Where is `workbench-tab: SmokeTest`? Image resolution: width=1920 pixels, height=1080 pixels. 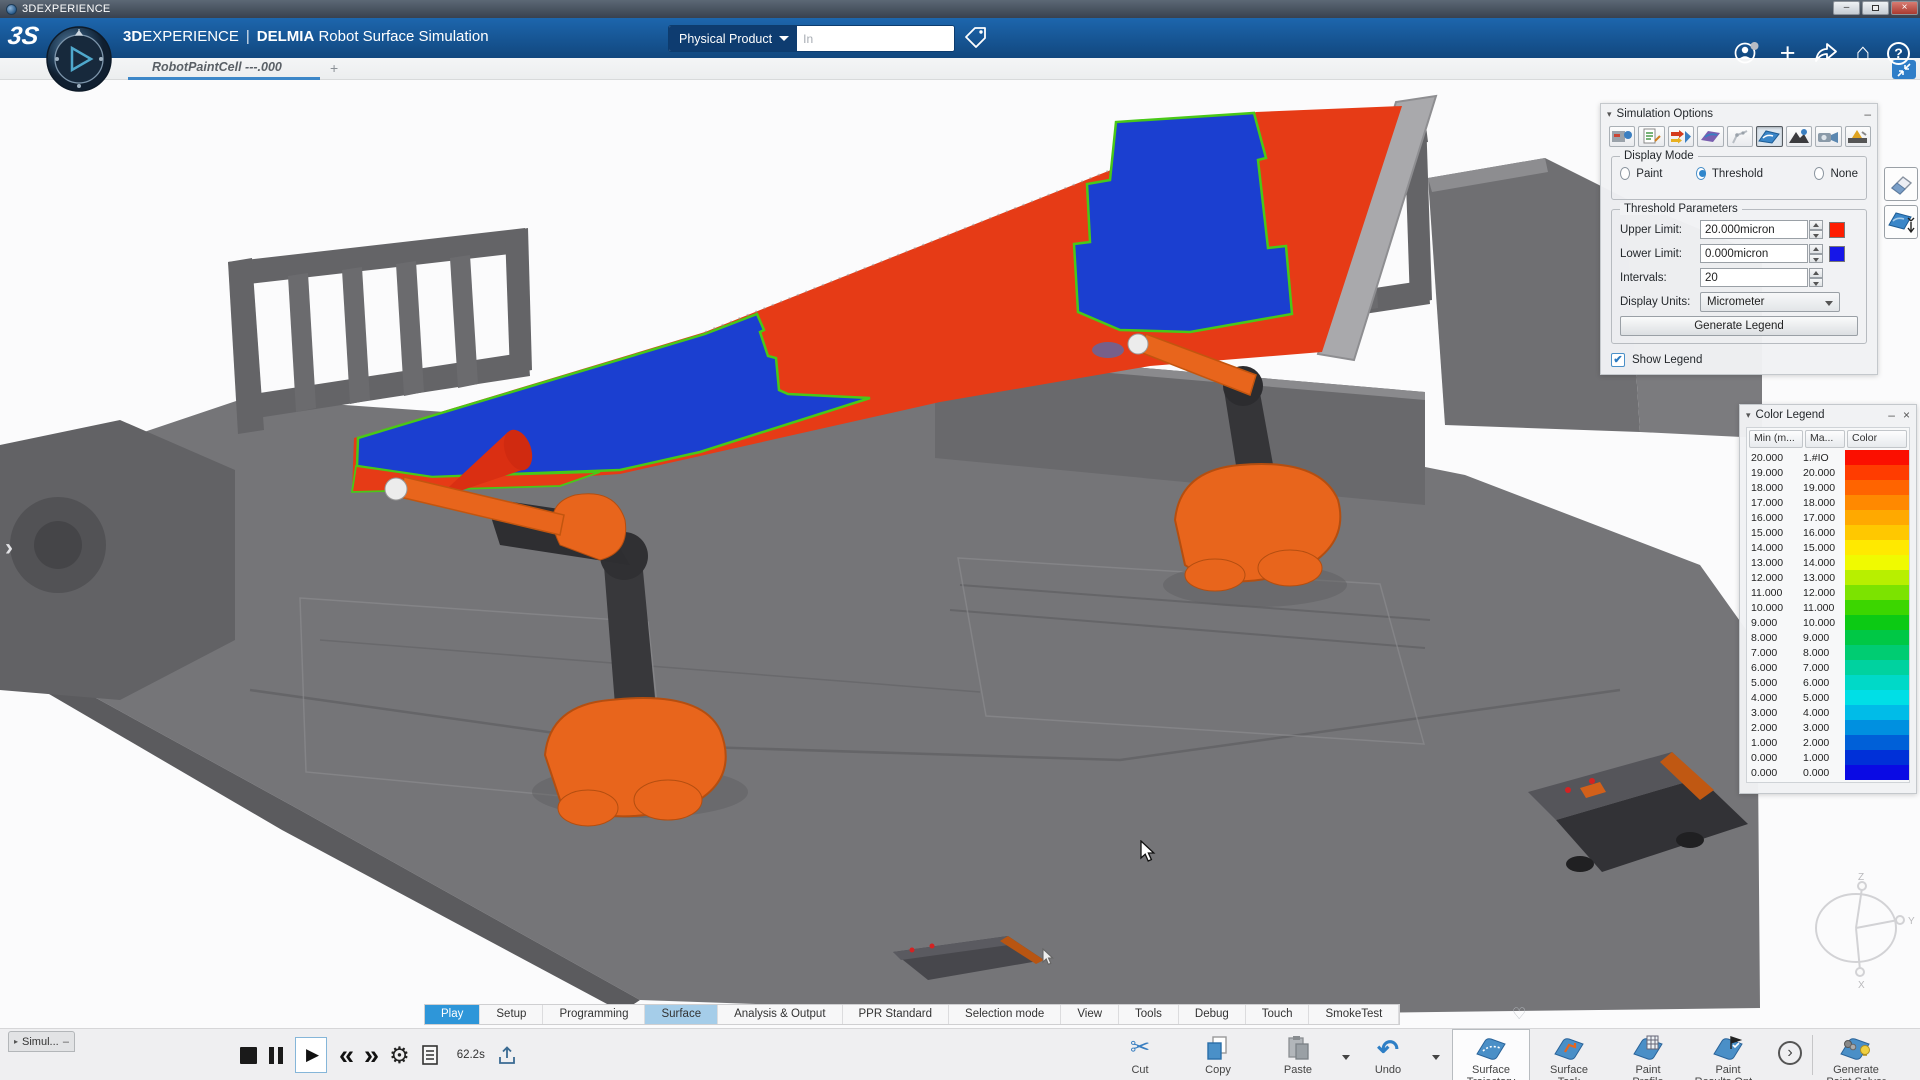
workbench-tab: SmokeTest is located at coordinates (1354, 1014).